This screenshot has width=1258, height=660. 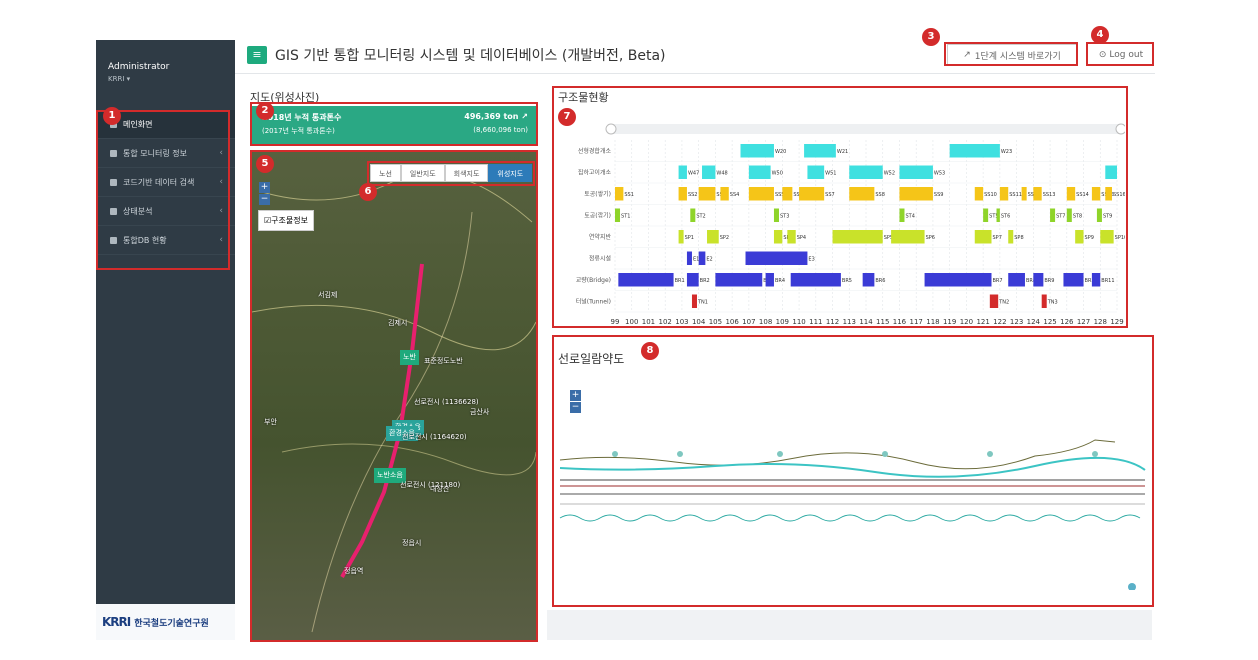 I want to click on callout-number-8: 8, so click(x=650, y=351).